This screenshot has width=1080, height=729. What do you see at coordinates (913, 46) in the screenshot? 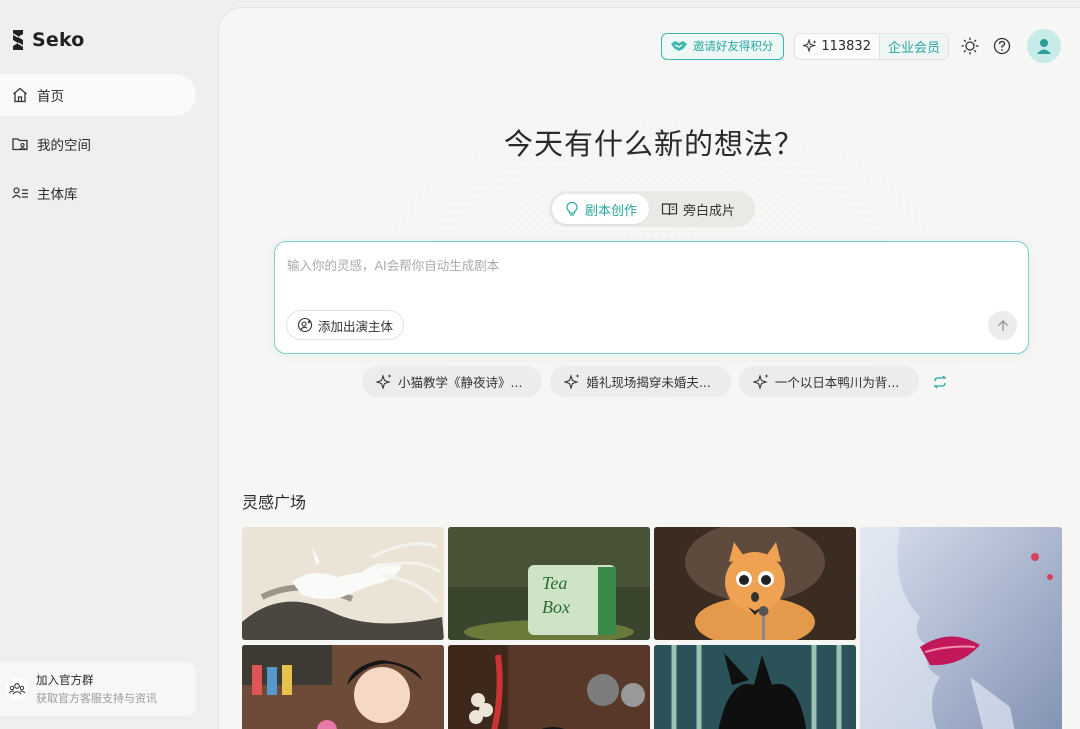
I see `member-badge: 企业会员` at bounding box center [913, 46].